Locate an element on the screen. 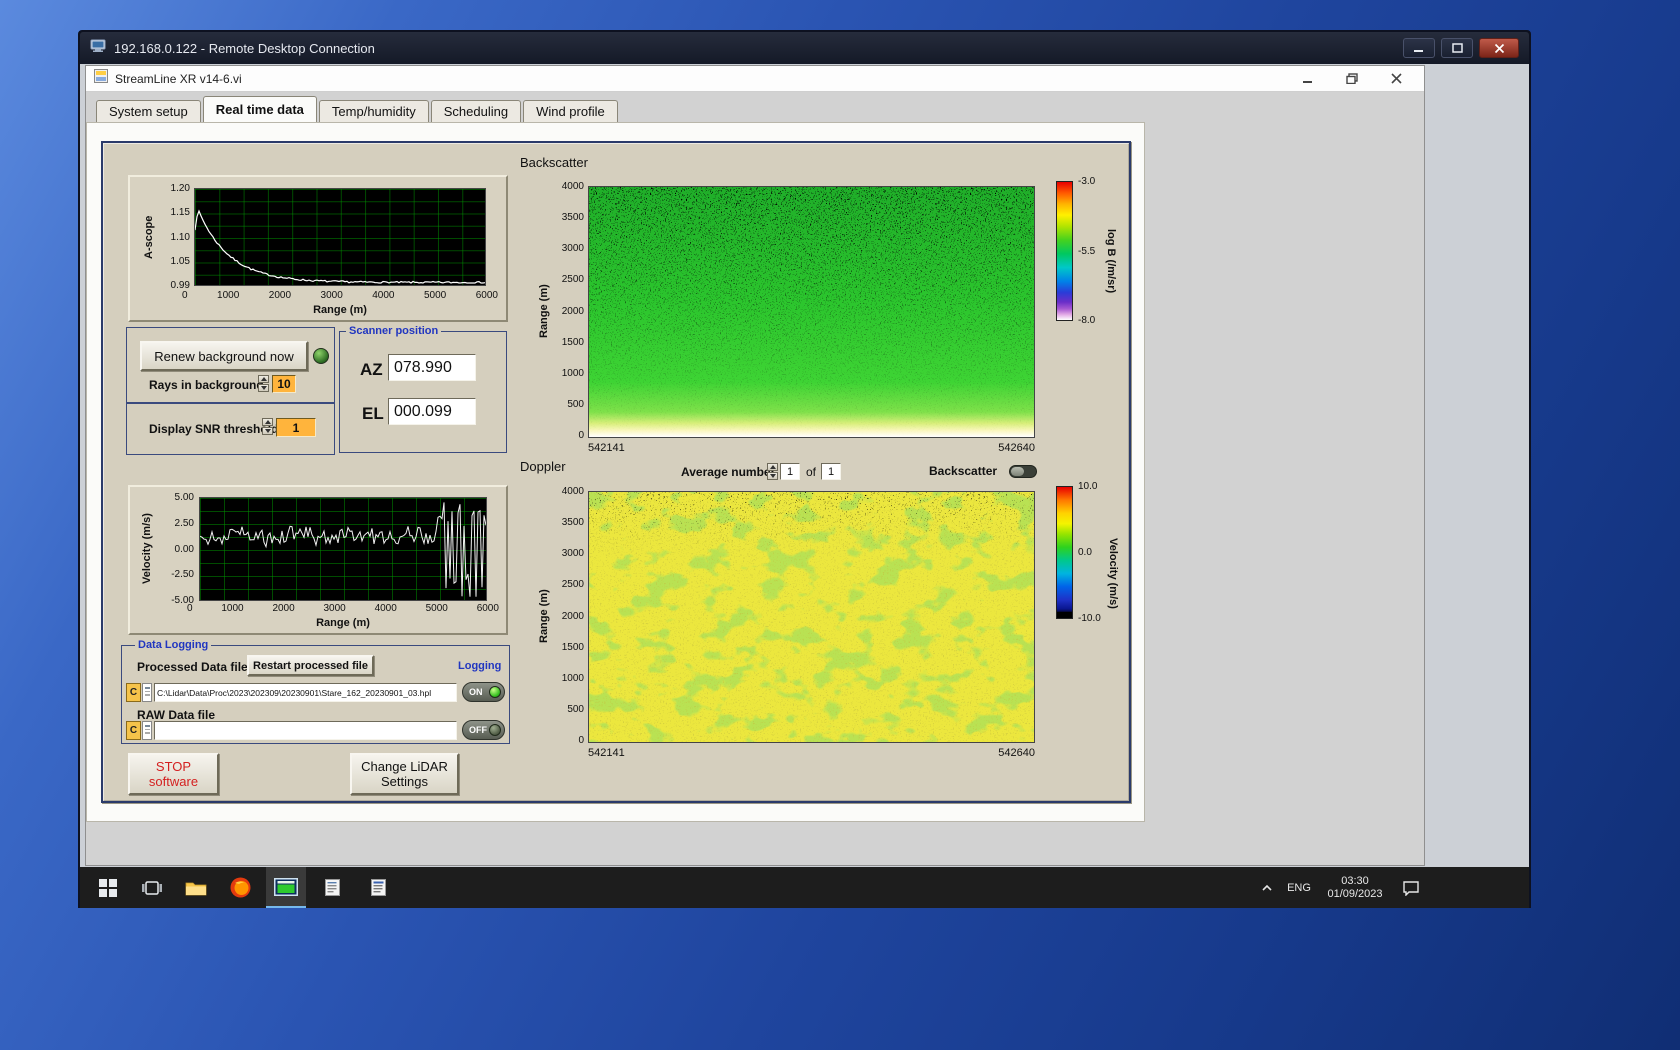 The height and width of the screenshot is (1050, 1680). processed-logging-toggle: ON is located at coordinates (483, 692).